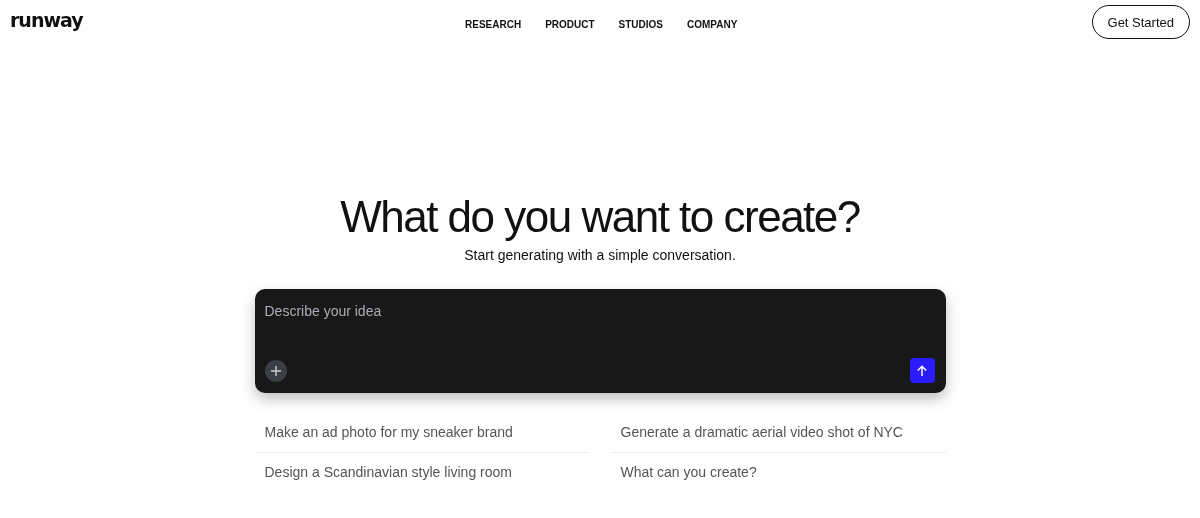 The image size is (1200, 518). Describe the element at coordinates (641, 24) in the screenshot. I see `nav-link: STUDIOS` at that location.